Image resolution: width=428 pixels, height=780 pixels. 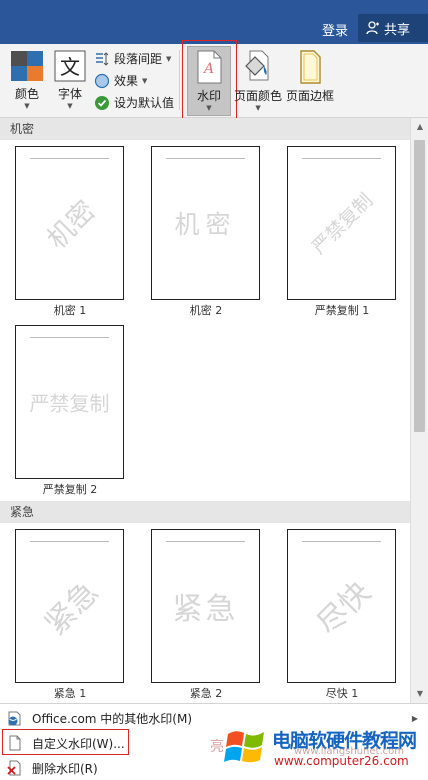 I want to click on share-label: 共享, so click(x=397, y=30).